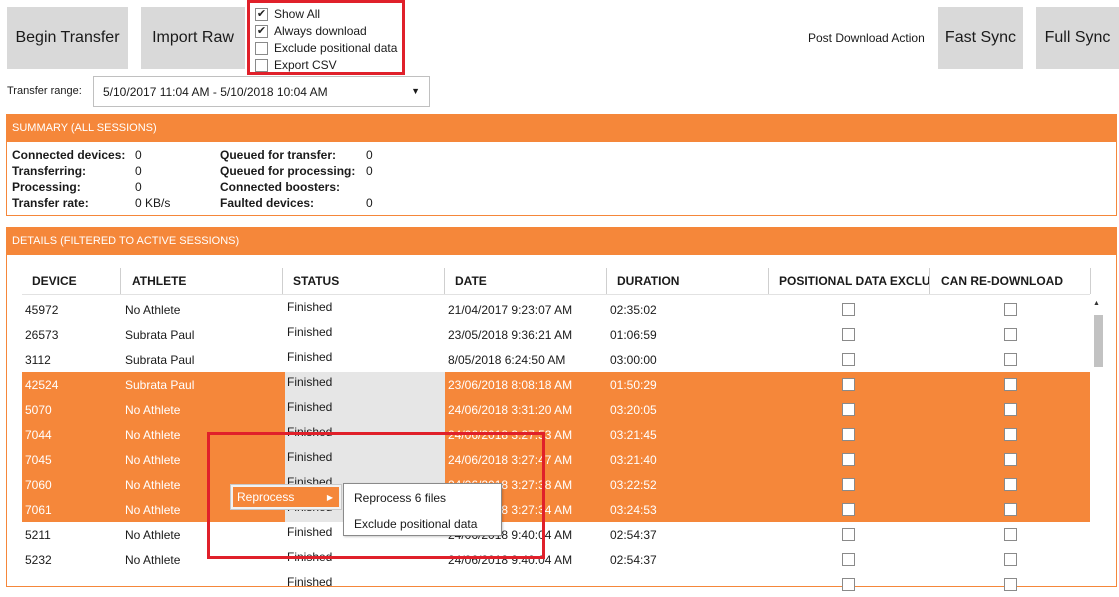 The image size is (1119, 597). I want to click on column-header: STATUS, so click(316, 281).